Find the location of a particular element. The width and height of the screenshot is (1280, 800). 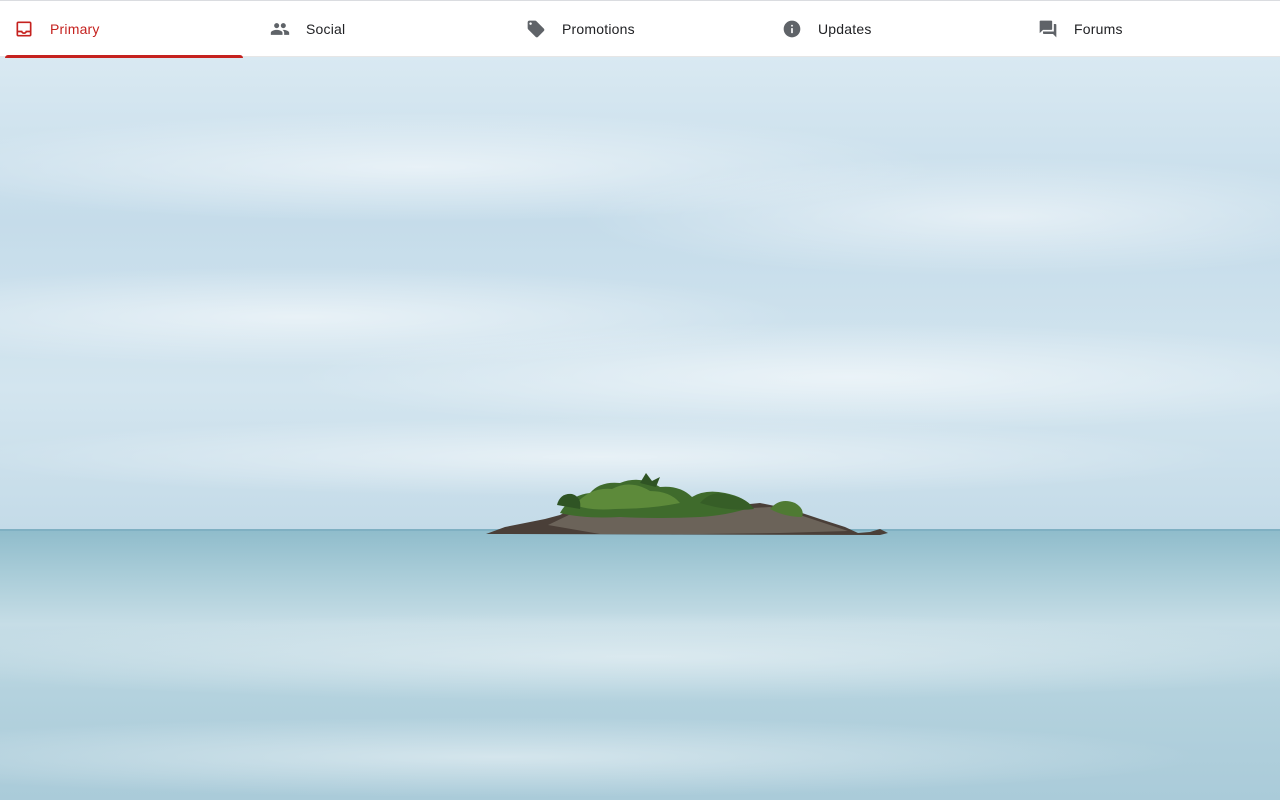

tab-label: Updates is located at coordinates (845, 29).